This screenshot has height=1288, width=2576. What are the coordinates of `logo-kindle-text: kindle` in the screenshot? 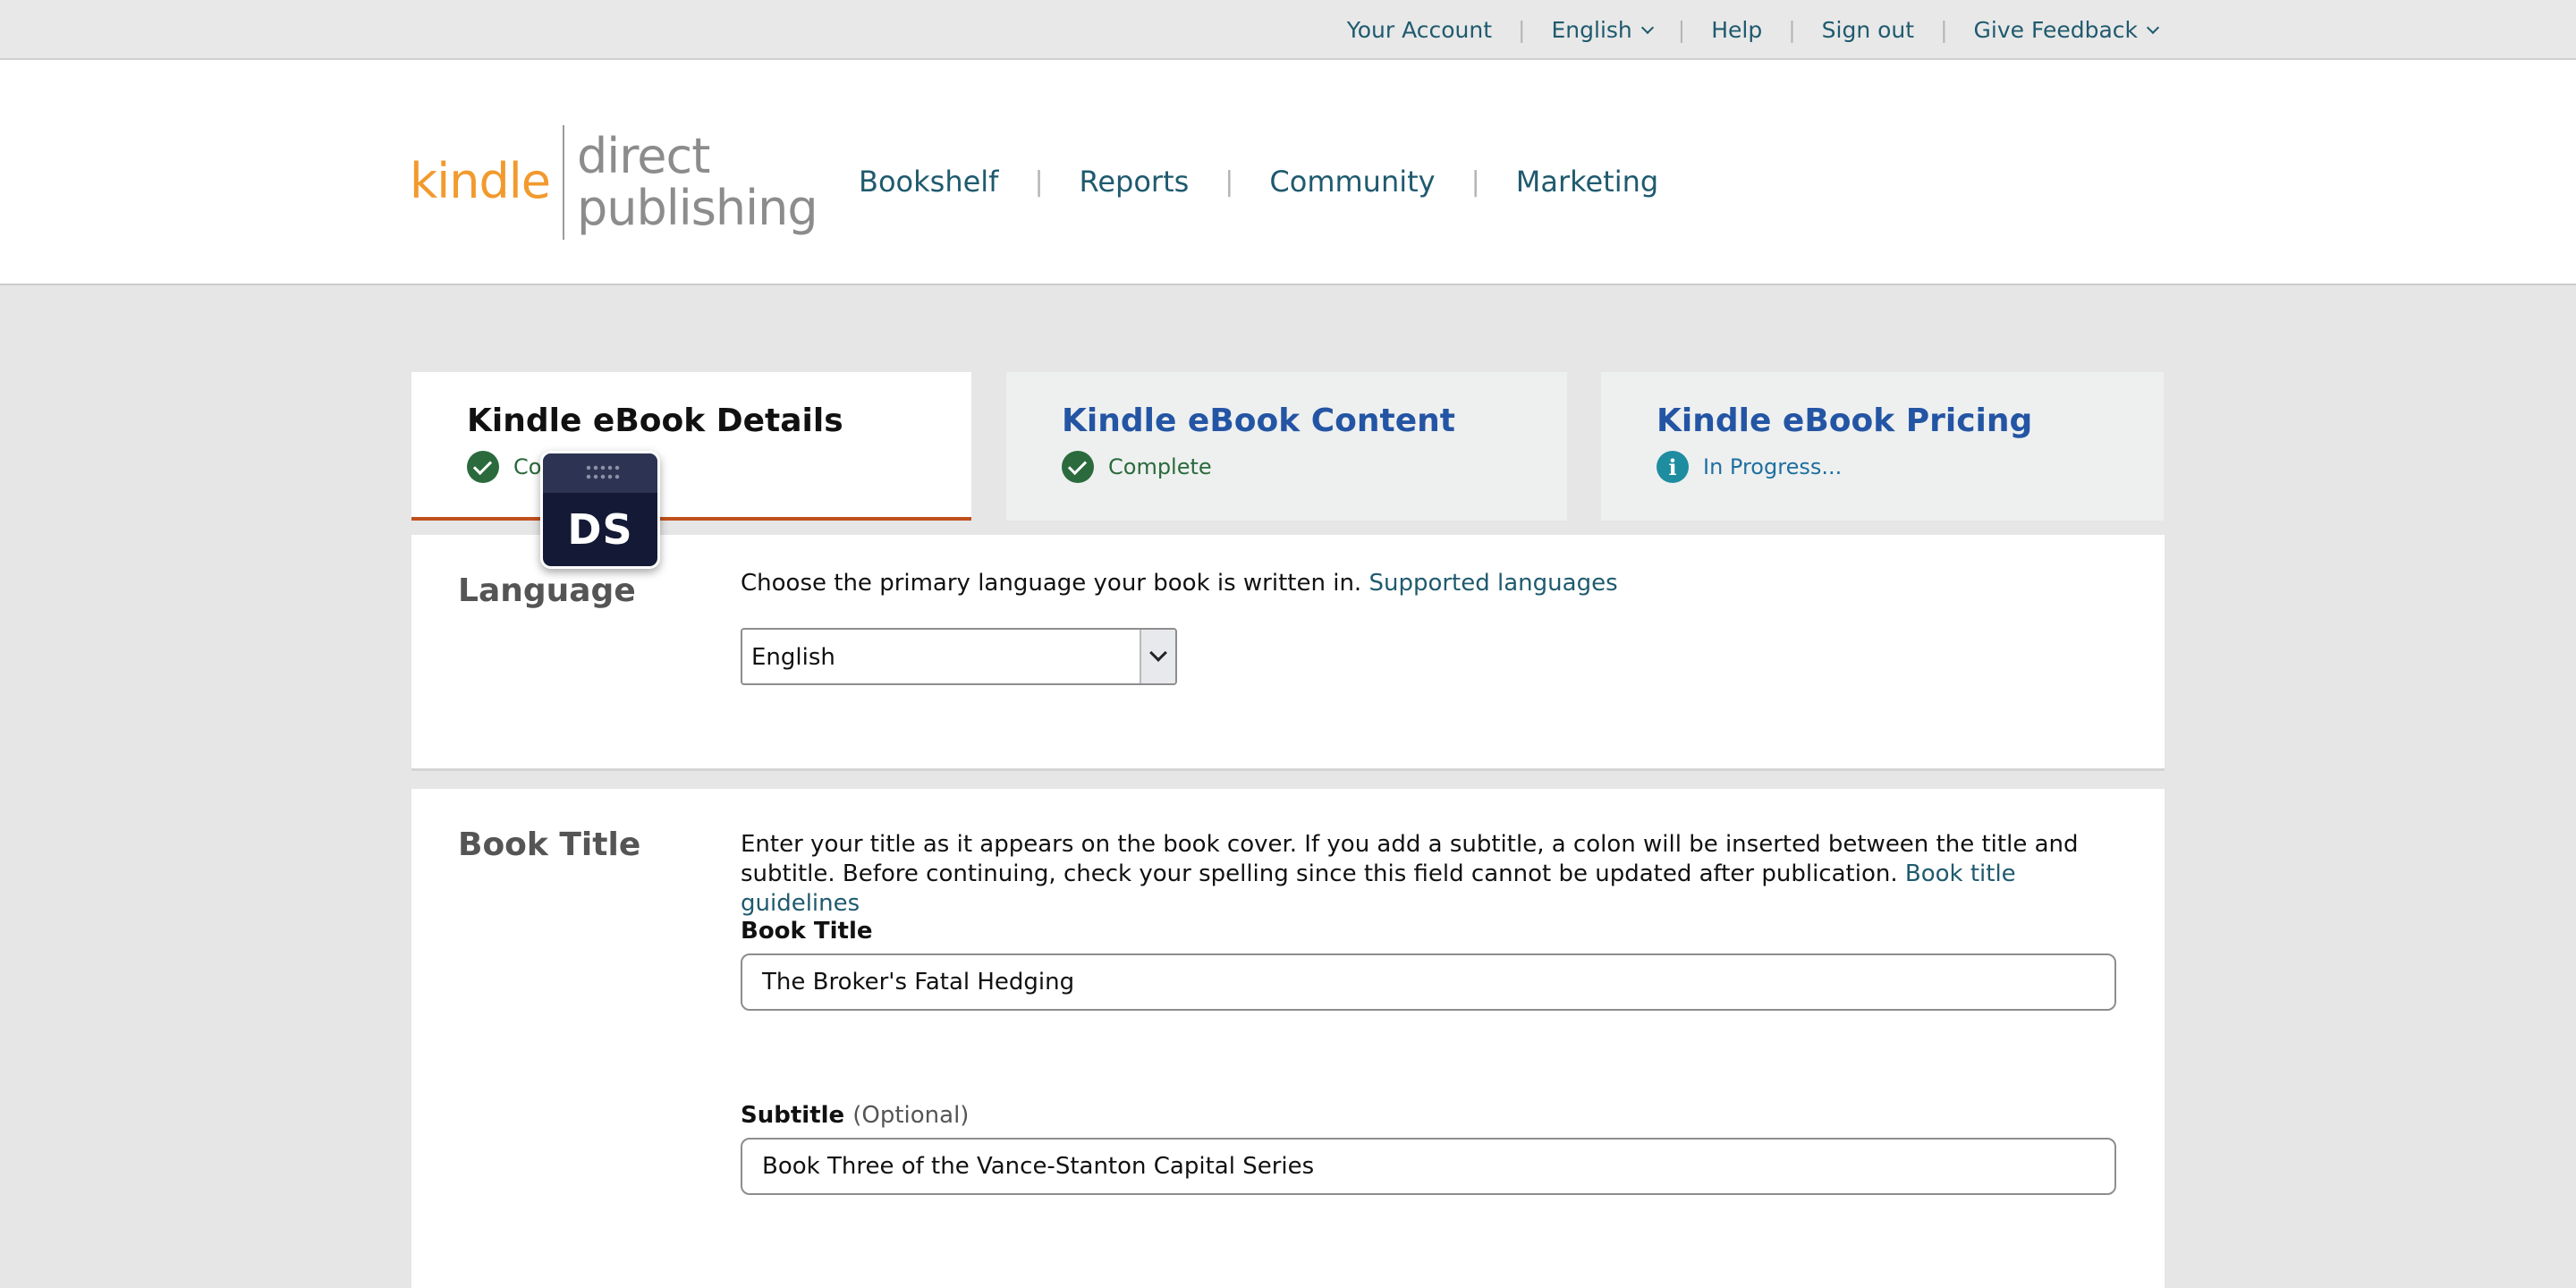 It's located at (480, 180).